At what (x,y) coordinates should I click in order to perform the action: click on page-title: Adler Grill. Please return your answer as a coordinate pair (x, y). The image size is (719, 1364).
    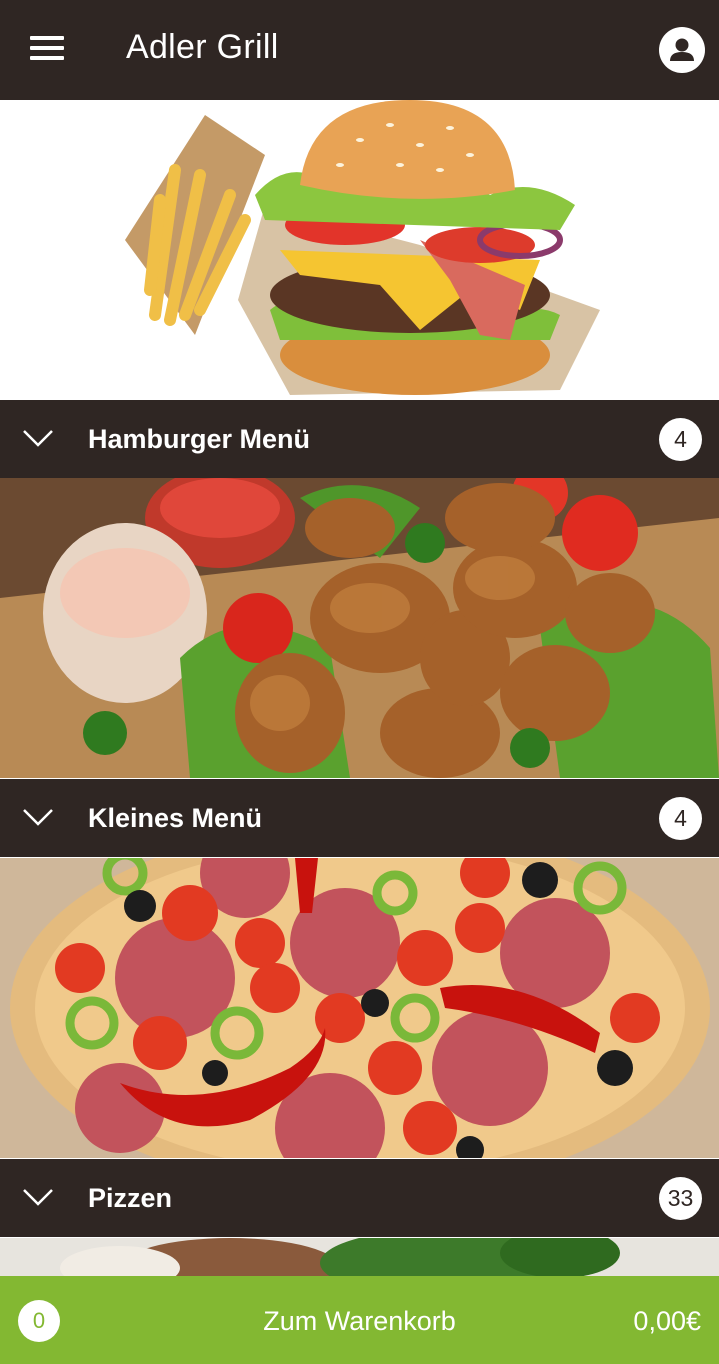
    Looking at the image, I should click on (202, 47).